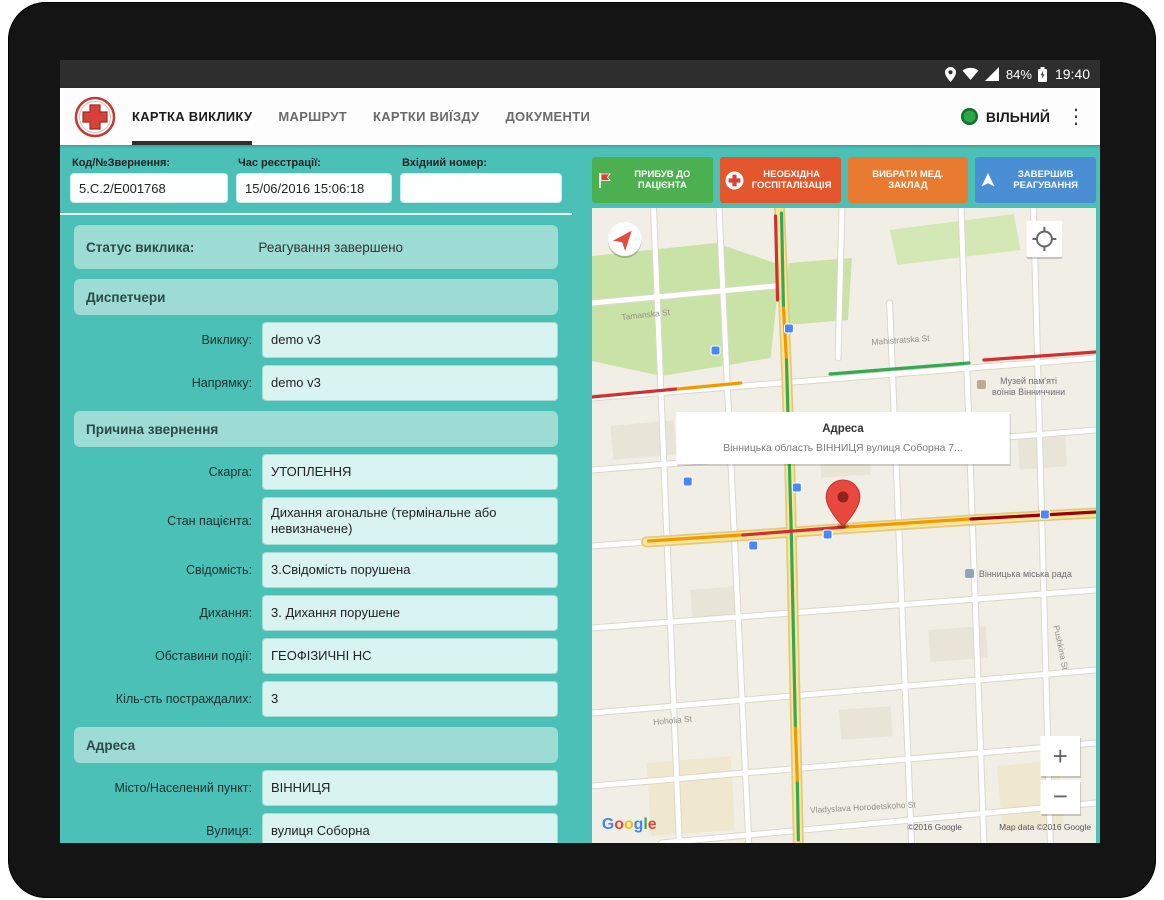 The image size is (1164, 900). Describe the element at coordinates (226, 339) in the screenshot. I see `dispatcher-call-label: Виклику:` at that location.